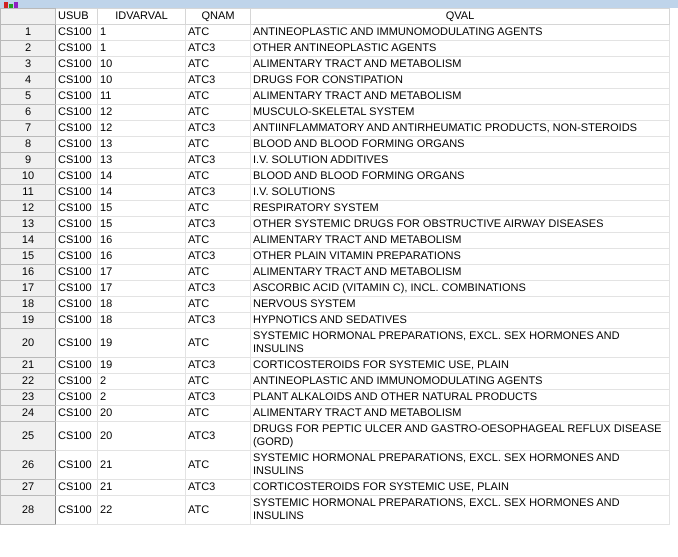 The image size is (678, 557). What do you see at coordinates (28, 80) in the screenshot?
I see `row-number: 4` at bounding box center [28, 80].